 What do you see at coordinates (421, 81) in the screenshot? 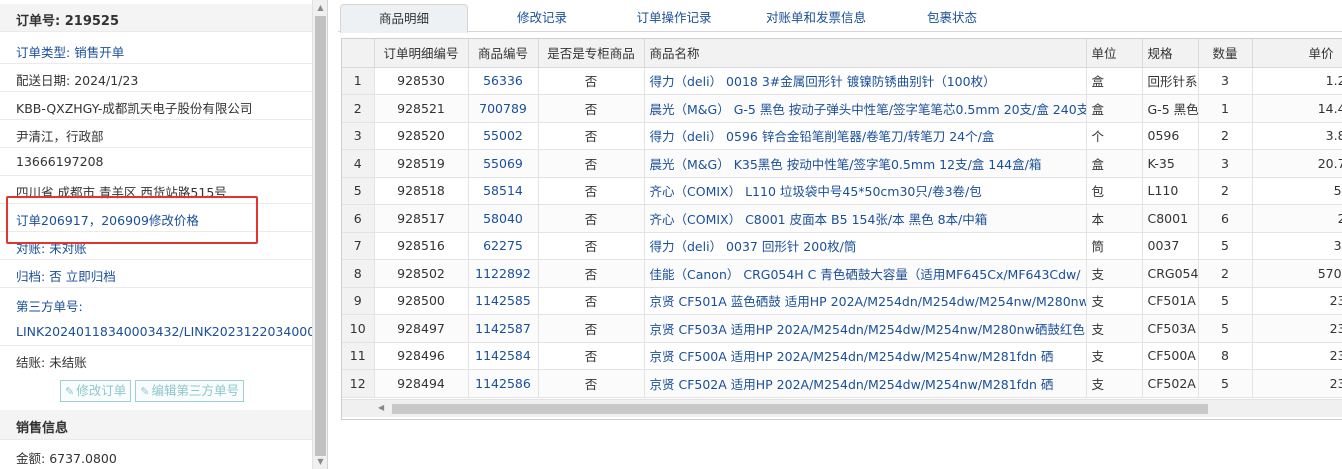
I see `detail-id: 928530` at bounding box center [421, 81].